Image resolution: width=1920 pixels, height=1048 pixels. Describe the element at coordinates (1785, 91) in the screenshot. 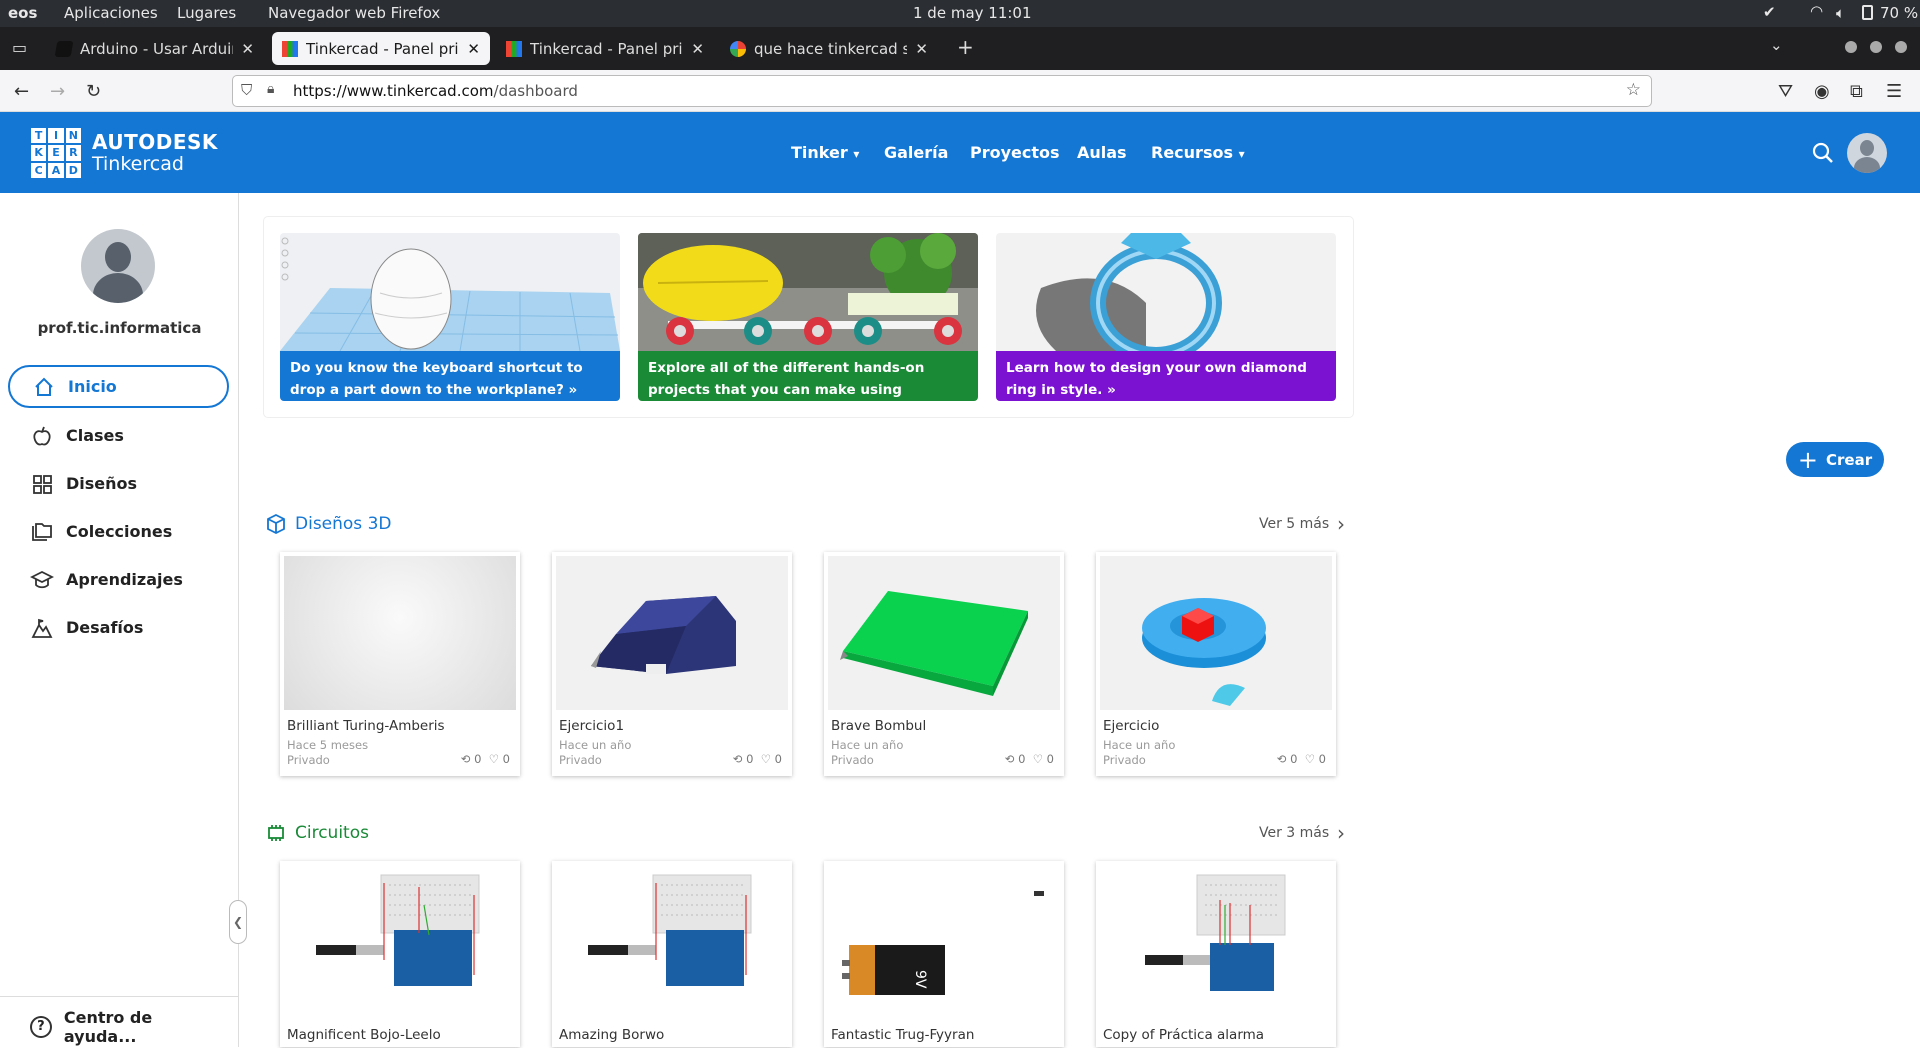

I see `pocket-icon: ⛛` at that location.